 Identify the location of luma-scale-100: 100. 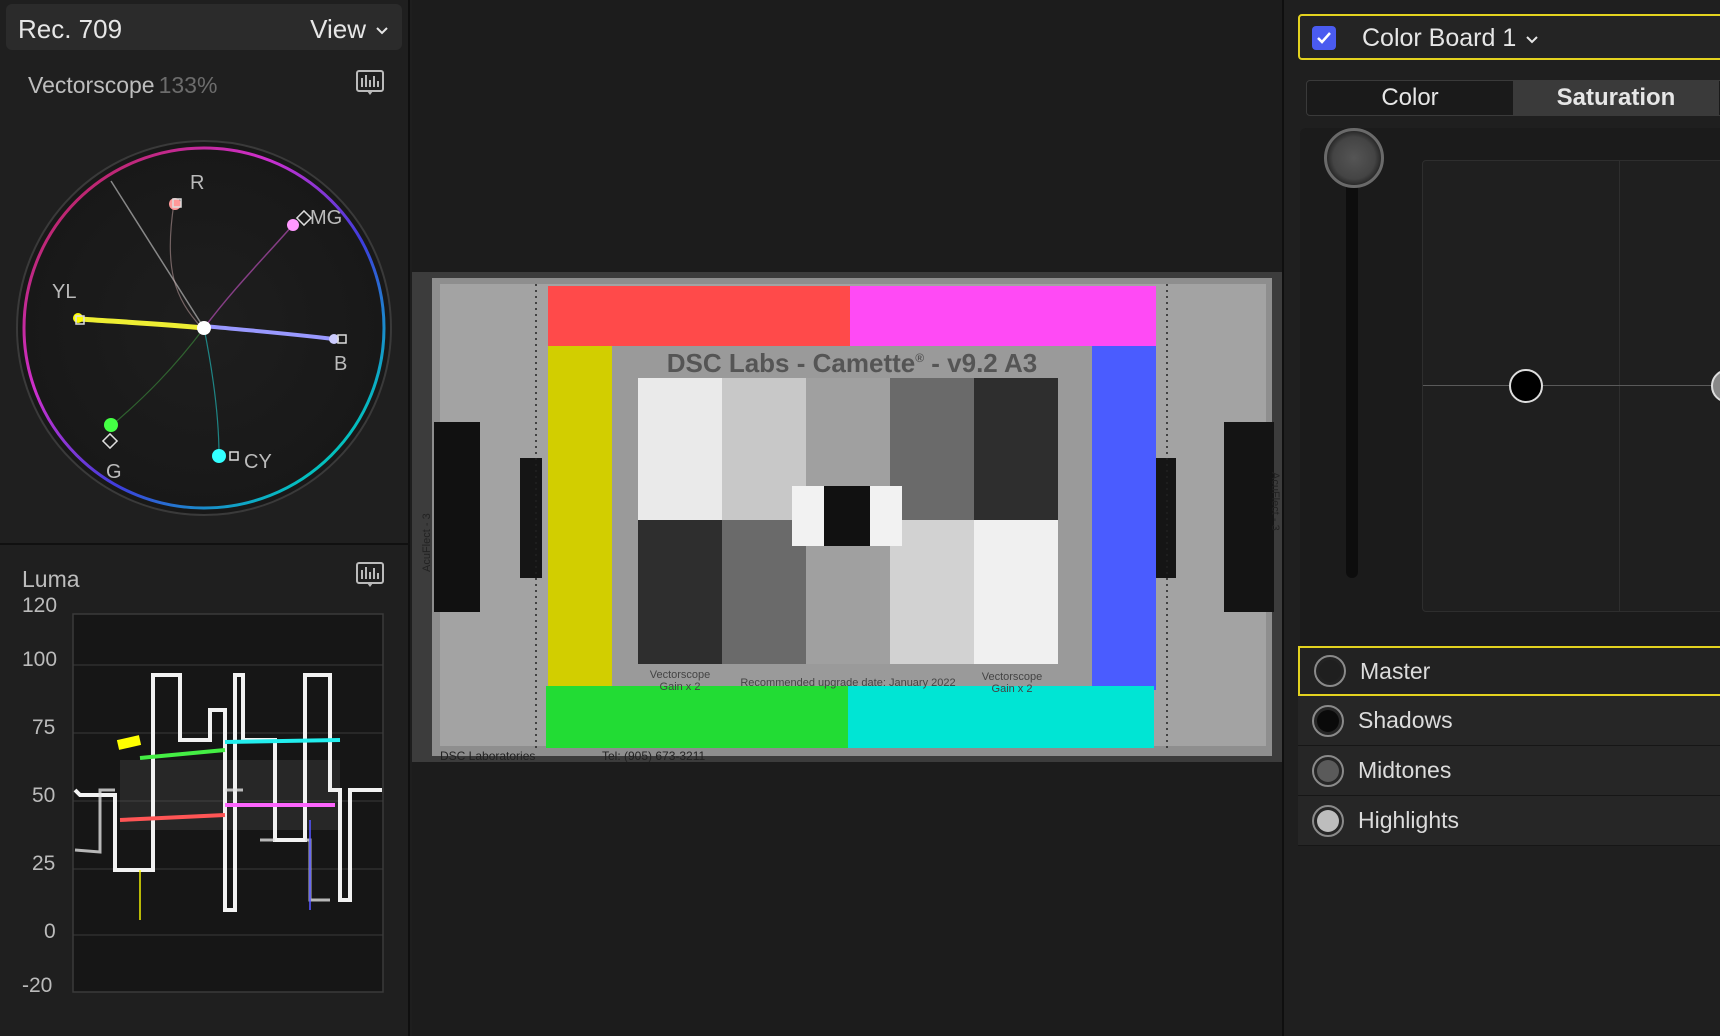
(39, 659).